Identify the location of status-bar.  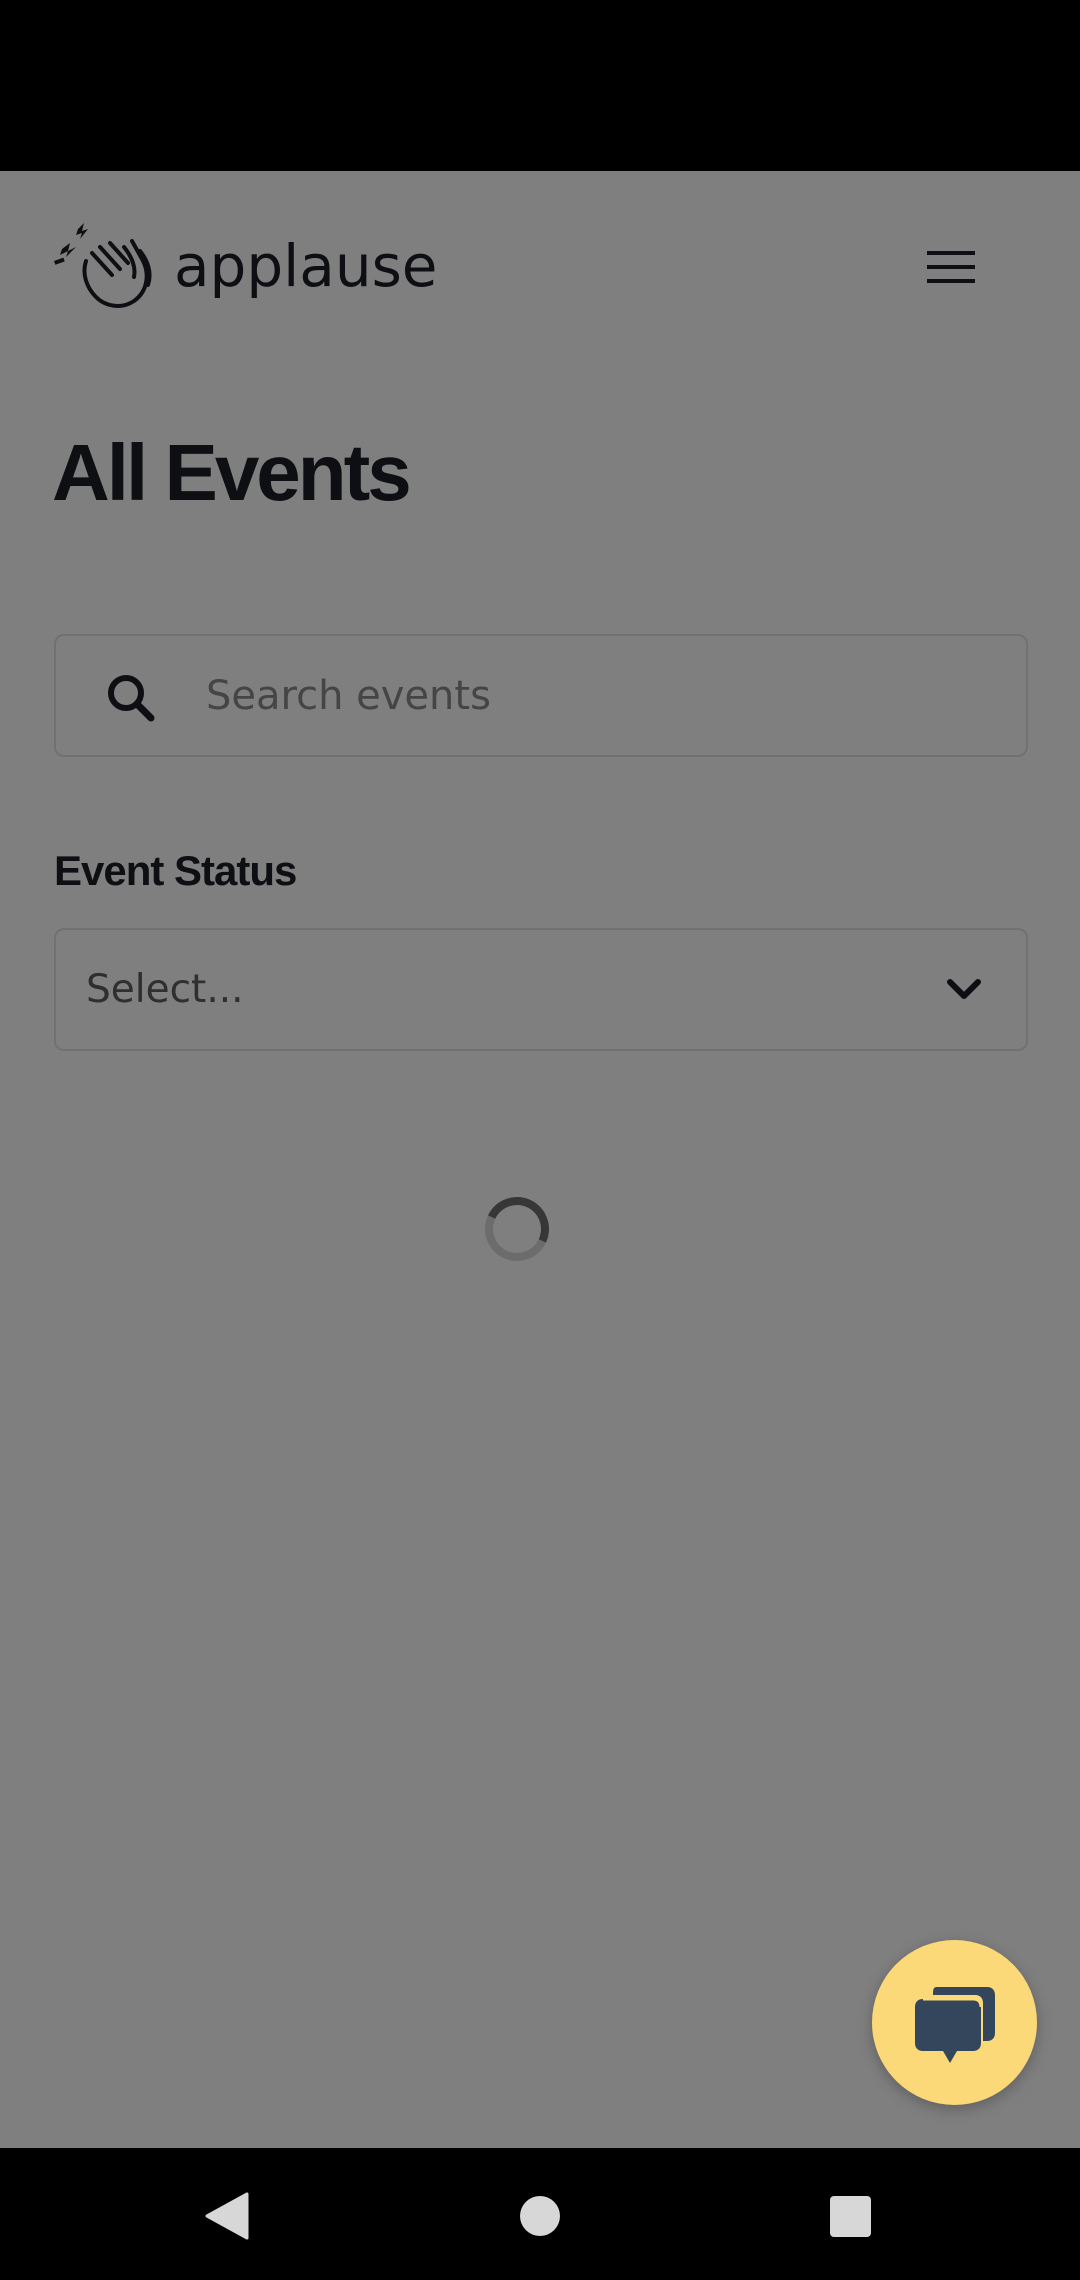
(540, 85).